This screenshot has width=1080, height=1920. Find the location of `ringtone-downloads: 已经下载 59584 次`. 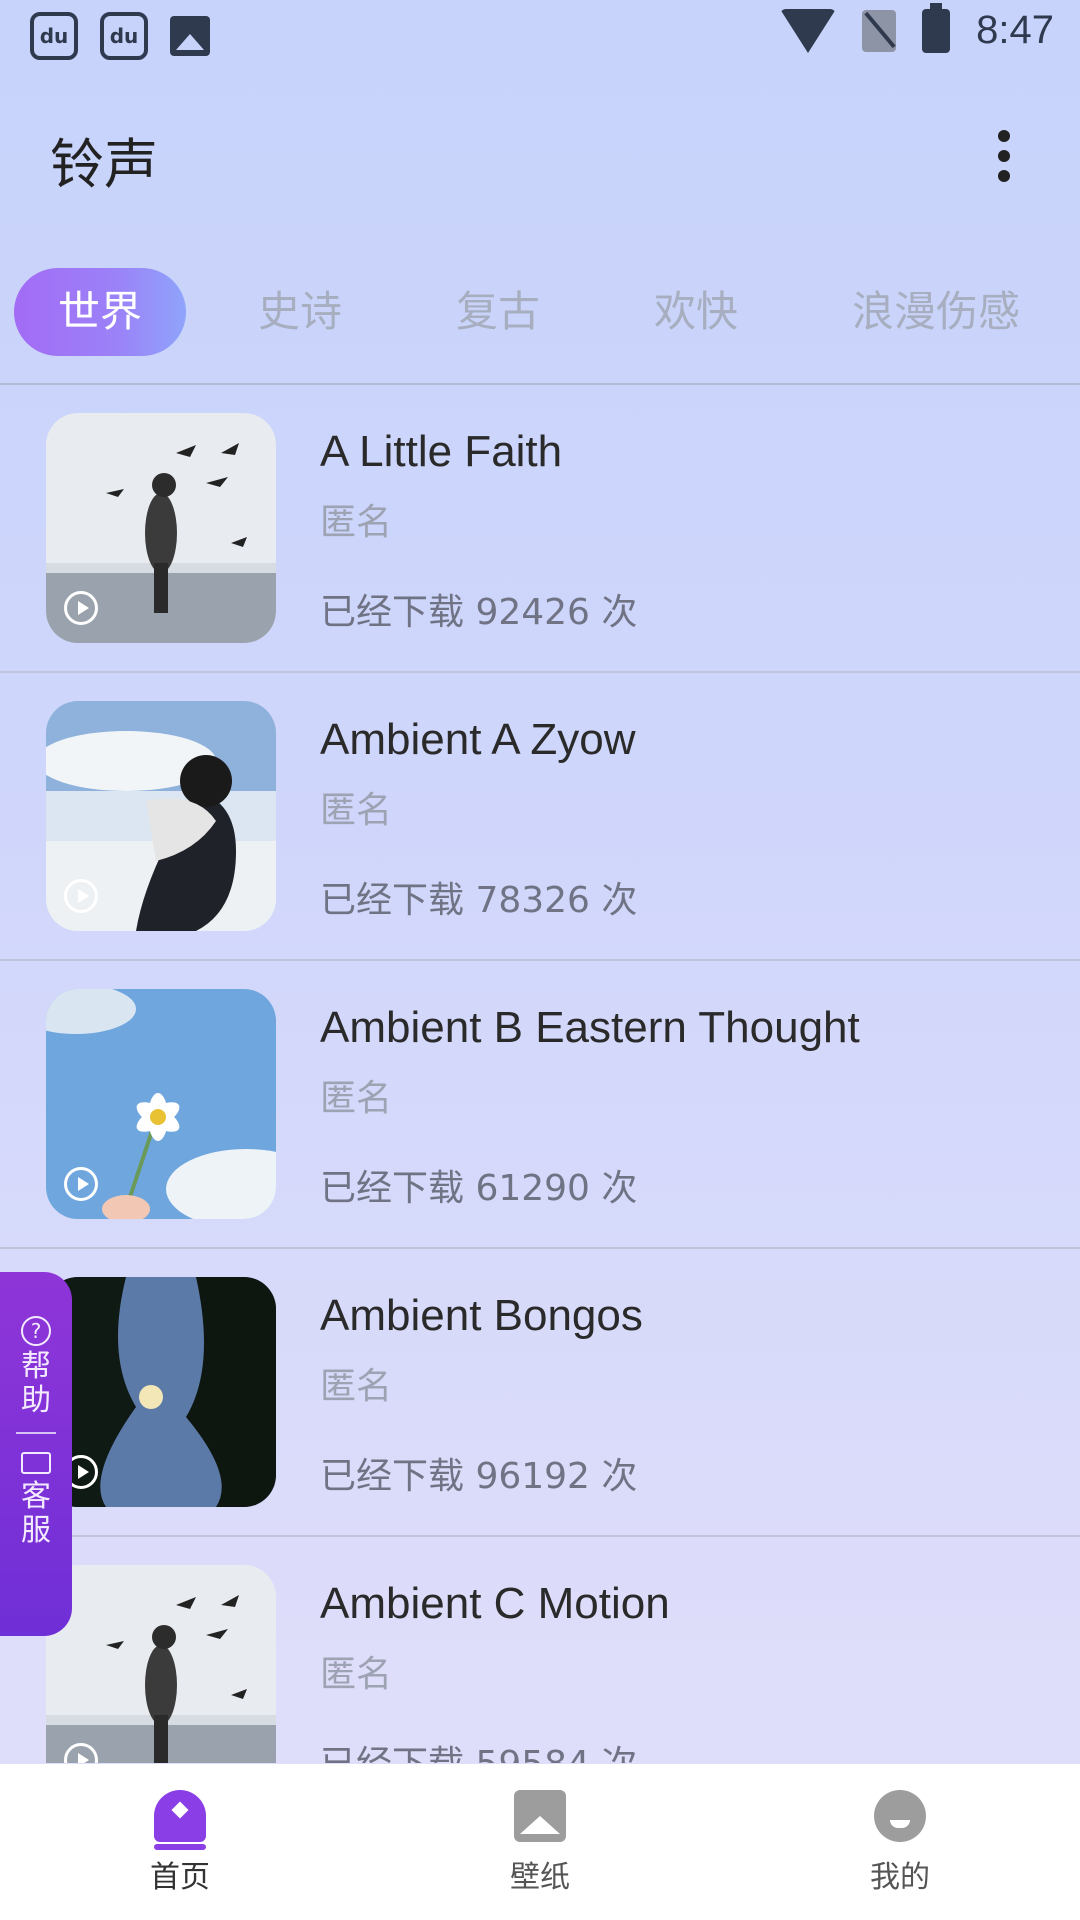

ringtone-downloads: 已经下载 59584 次 is located at coordinates (478, 1749).